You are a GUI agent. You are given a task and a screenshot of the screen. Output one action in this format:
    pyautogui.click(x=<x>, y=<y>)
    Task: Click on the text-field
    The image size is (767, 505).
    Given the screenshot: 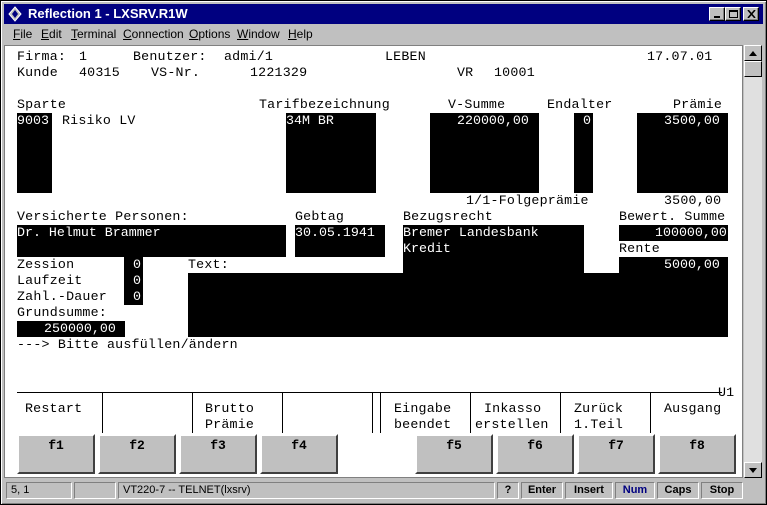 What is the action you would take?
    pyautogui.click(x=458, y=305)
    